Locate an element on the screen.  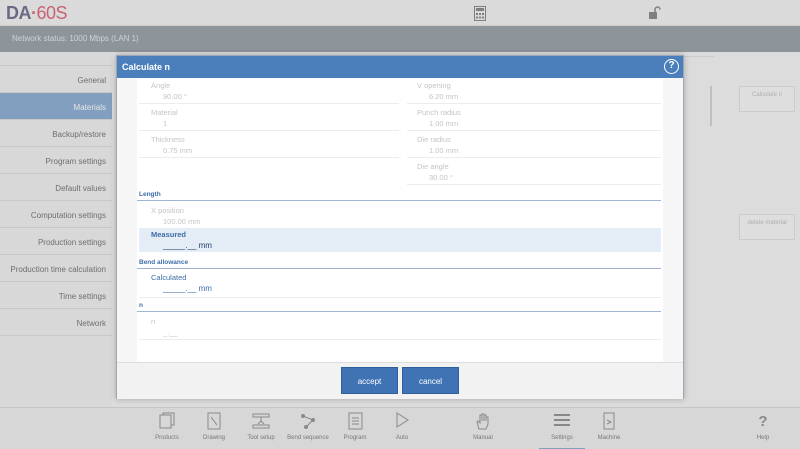
x-position-field: X position 100.00 mm is located at coordinates (176, 216).